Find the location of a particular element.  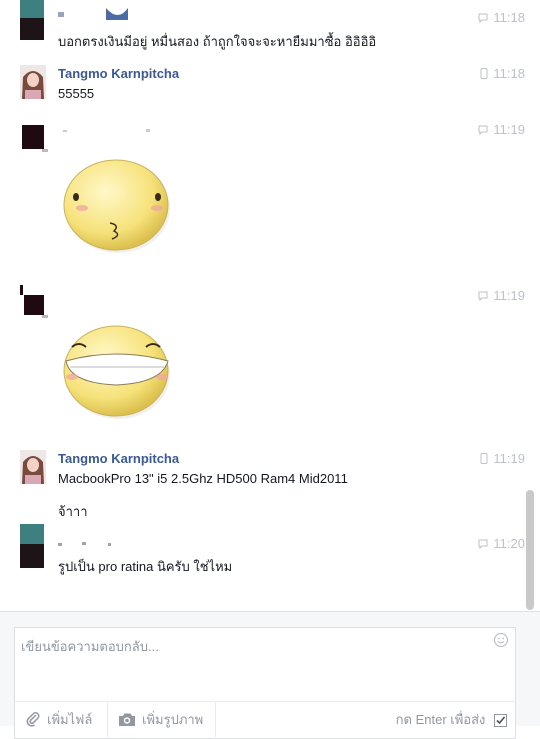

checkbox-checked-icon is located at coordinates (500, 720).